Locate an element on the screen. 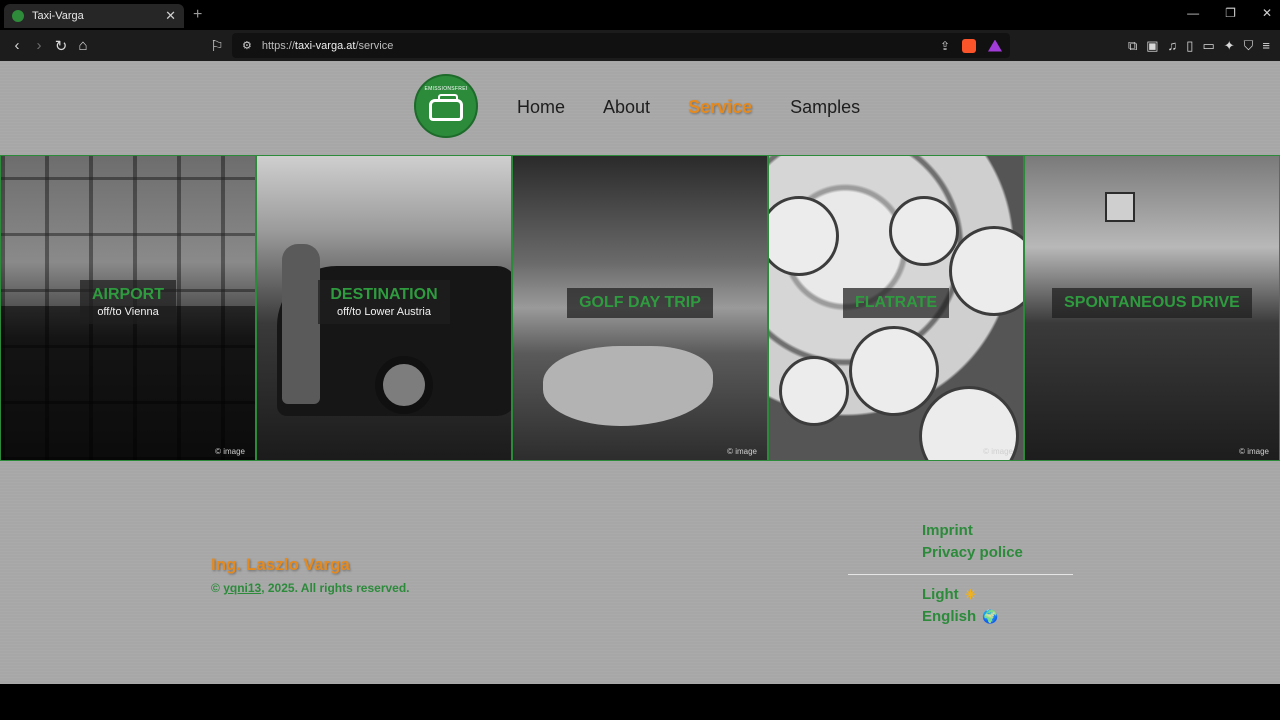 The height and width of the screenshot is (720, 1280). main-navigation: Home About Service Samples is located at coordinates (688, 107).